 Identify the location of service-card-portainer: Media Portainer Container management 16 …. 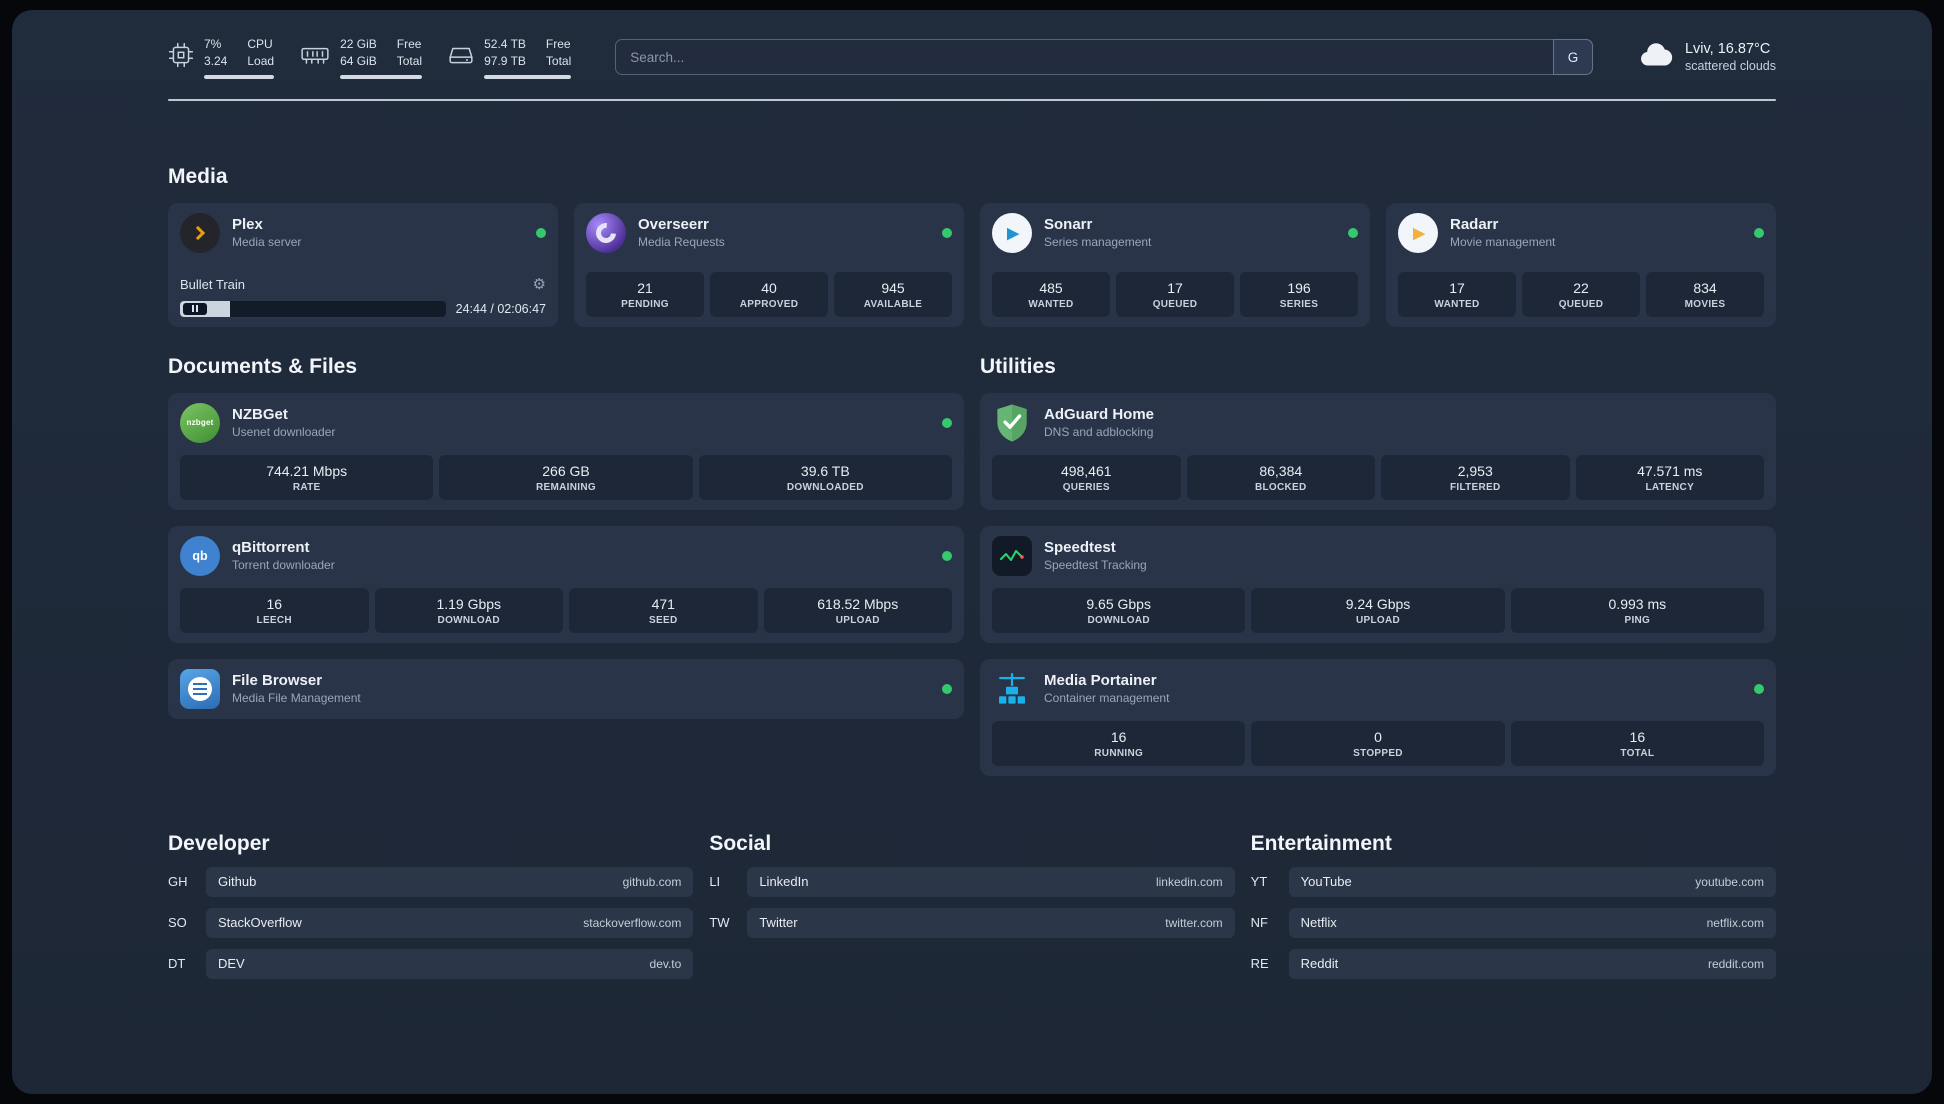
(1378, 717).